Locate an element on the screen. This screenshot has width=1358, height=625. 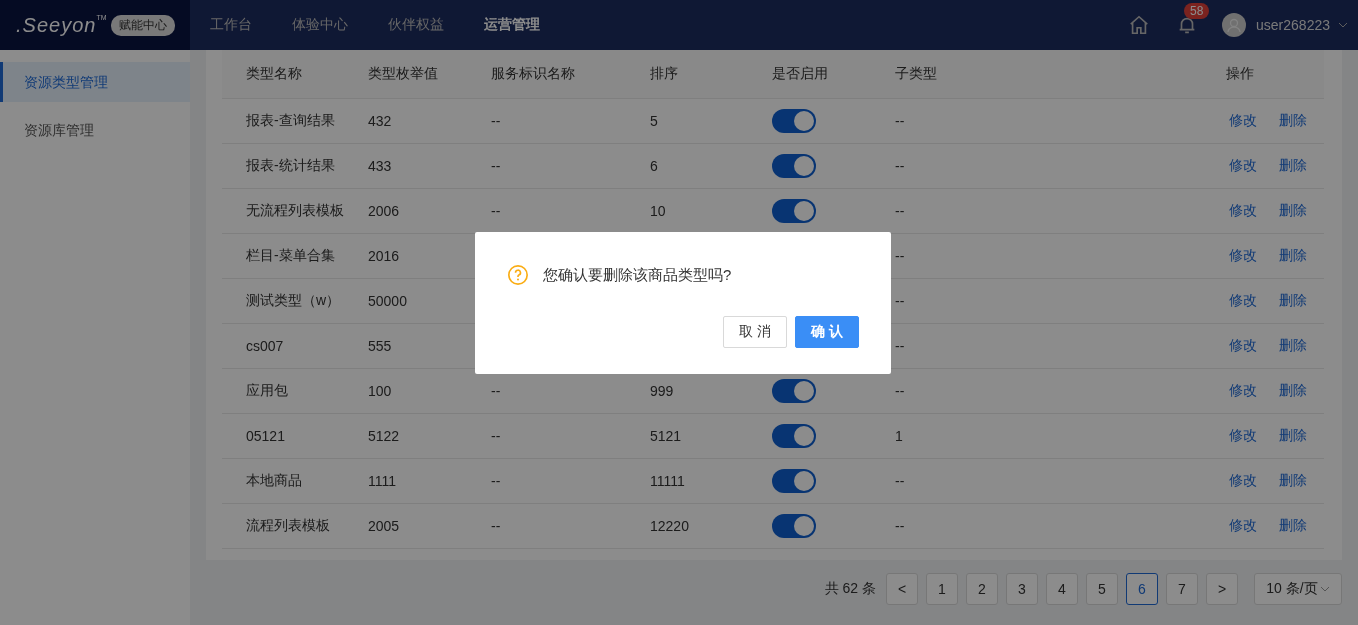
column-header: 排序 is located at coordinates (664, 74).